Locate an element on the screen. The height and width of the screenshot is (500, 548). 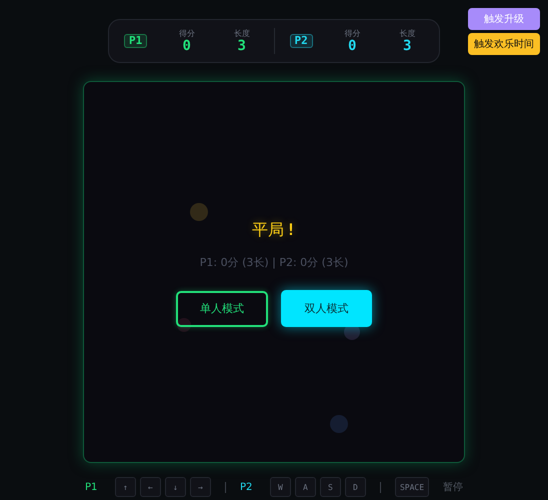
key-cap: → is located at coordinates (200, 487).